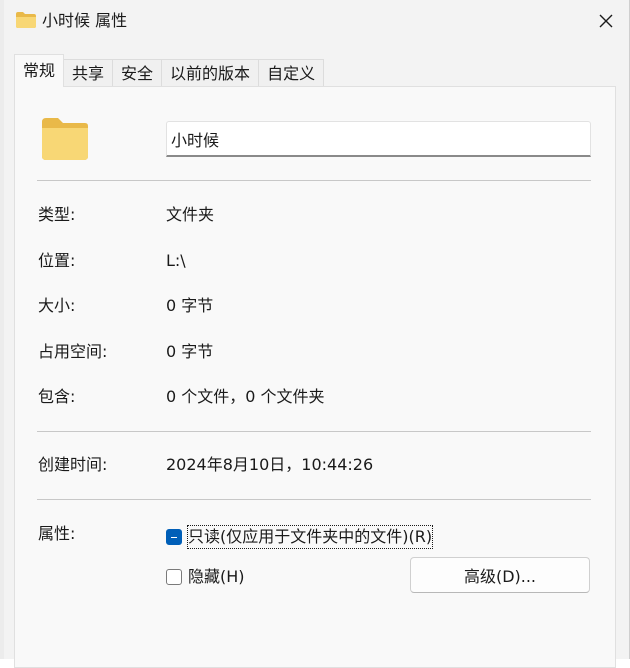  What do you see at coordinates (57, 396) in the screenshot?
I see `contains-label: 包含:` at bounding box center [57, 396].